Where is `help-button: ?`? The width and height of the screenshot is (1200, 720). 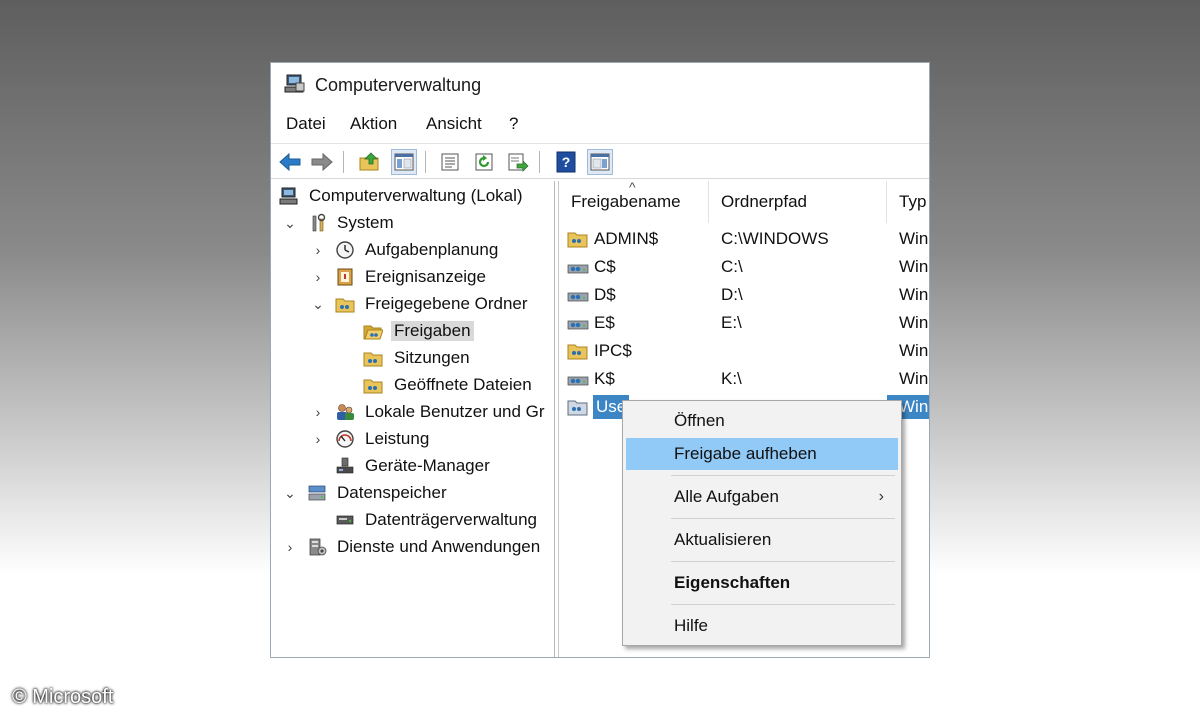
help-button: ? is located at coordinates (566, 162).